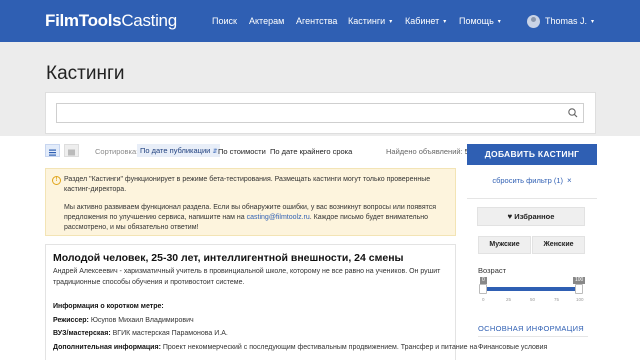  What do you see at coordinates (573, 113) in the screenshot?
I see `search-icon` at bounding box center [573, 113].